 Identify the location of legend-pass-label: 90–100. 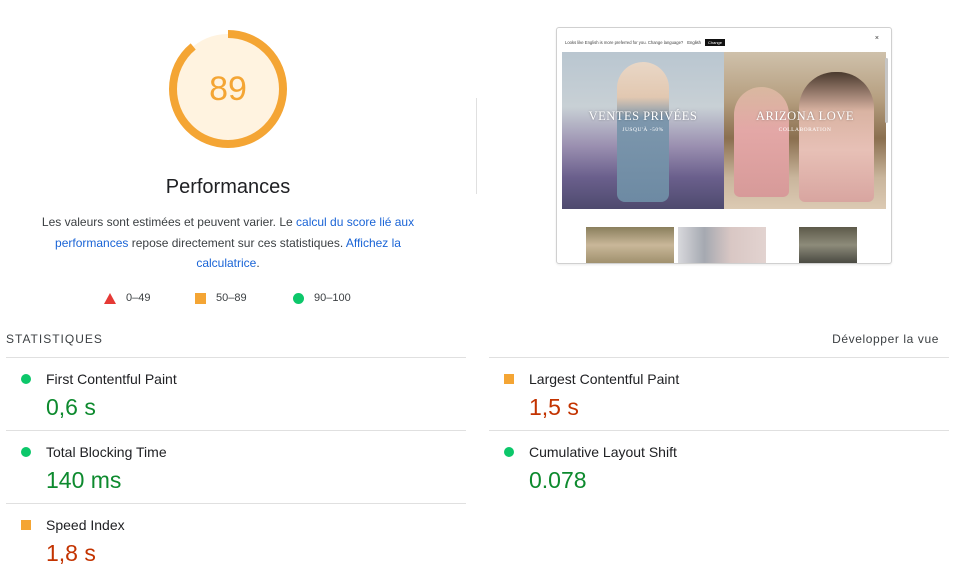
(332, 298).